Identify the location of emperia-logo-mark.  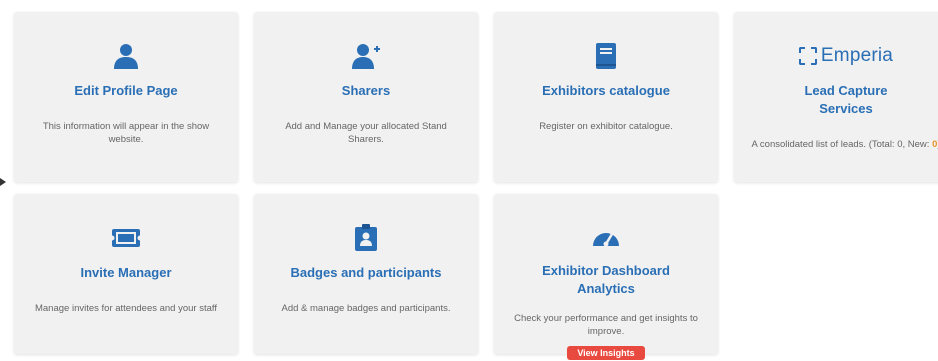
(807, 56).